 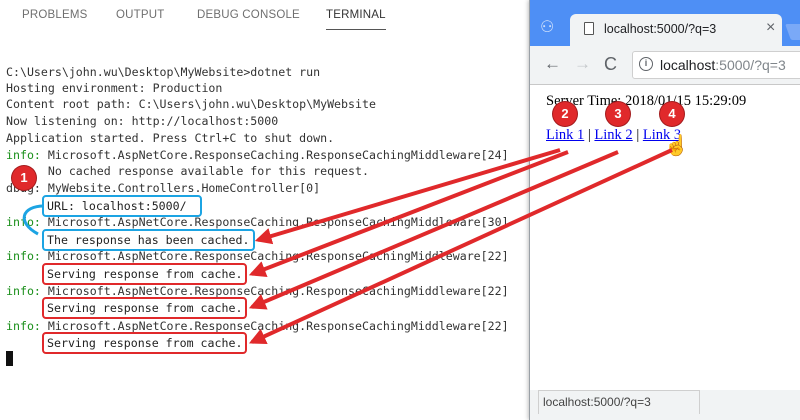 I want to click on highlight-serving-3: Serving response from cache., so click(x=144, y=343).